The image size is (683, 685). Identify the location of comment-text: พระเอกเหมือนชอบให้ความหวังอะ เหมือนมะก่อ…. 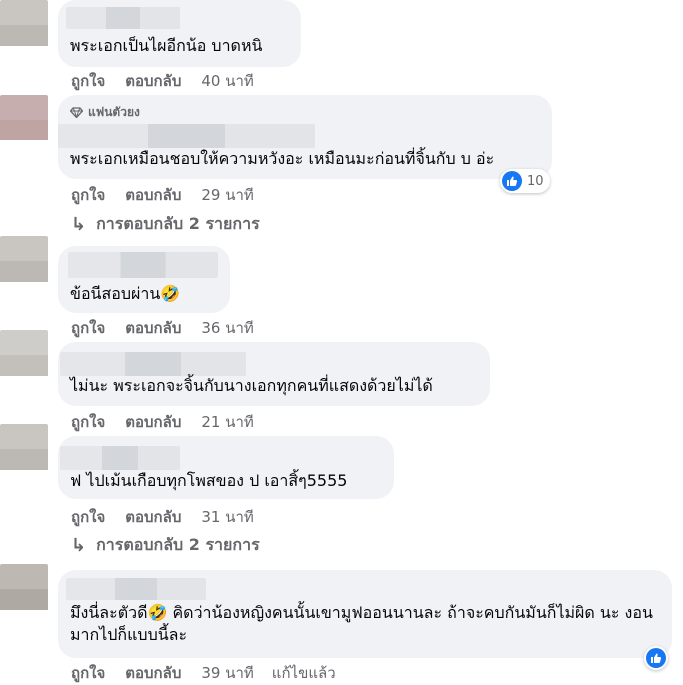
(282, 158).